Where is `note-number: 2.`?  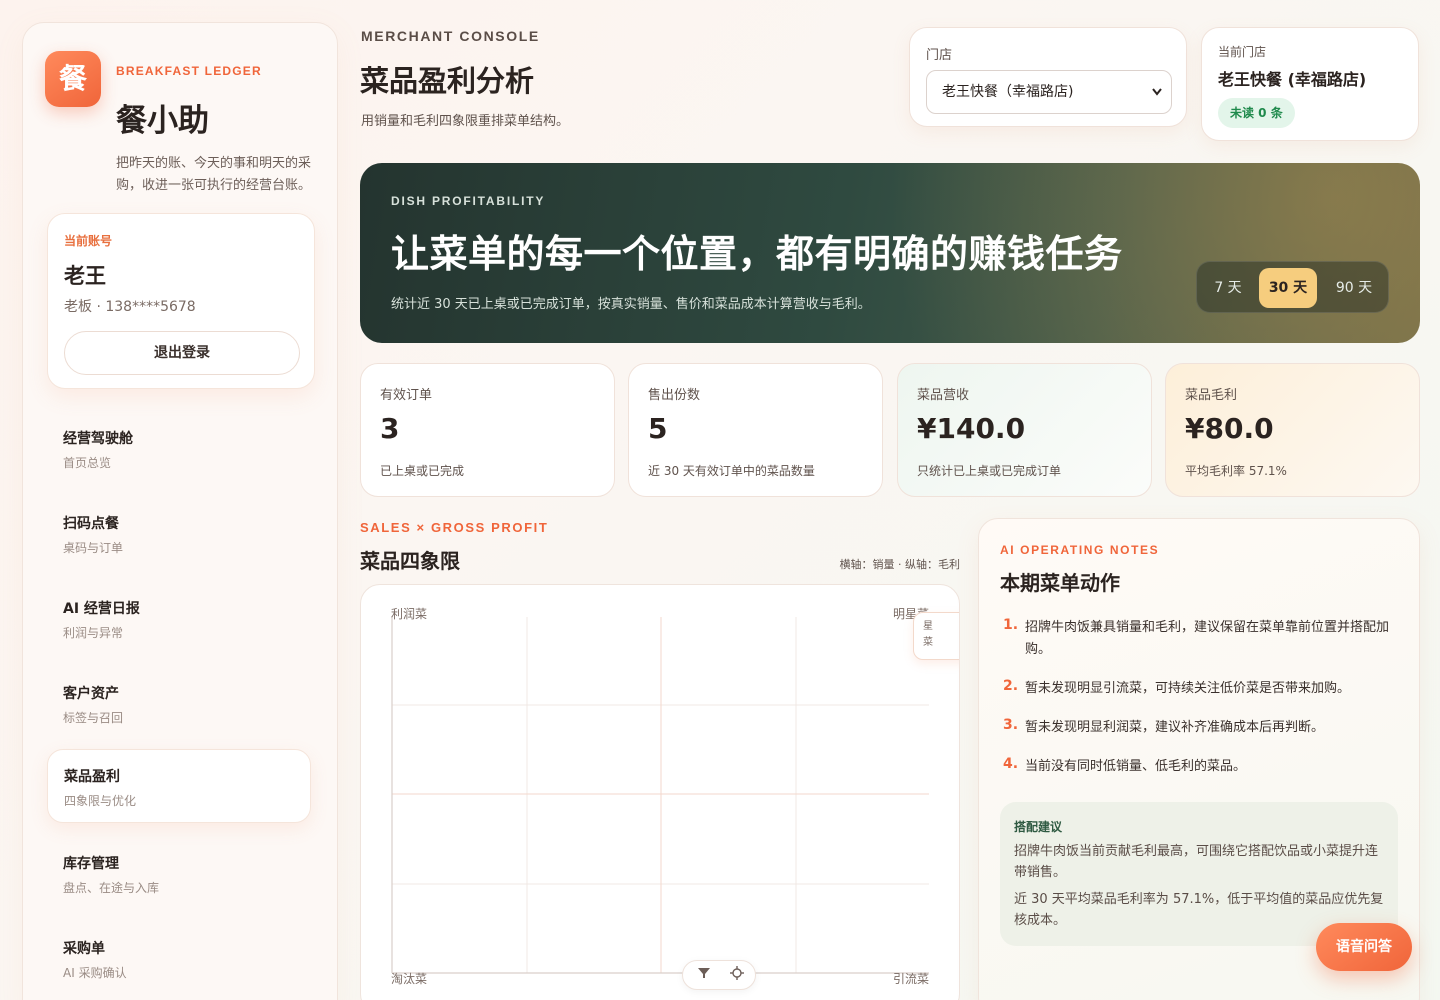 note-number: 2. is located at coordinates (1011, 686).